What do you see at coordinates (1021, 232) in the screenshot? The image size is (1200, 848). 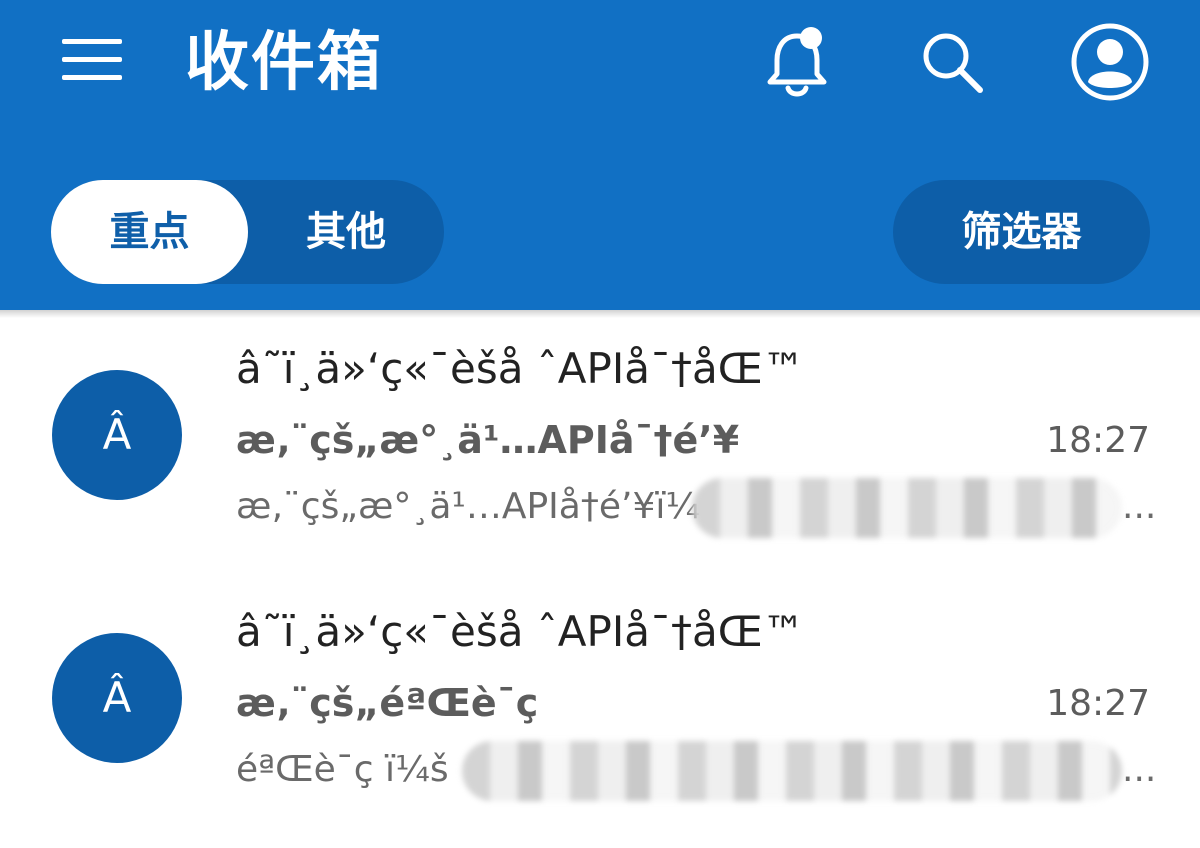 I see `filter-button: 筛选器` at bounding box center [1021, 232].